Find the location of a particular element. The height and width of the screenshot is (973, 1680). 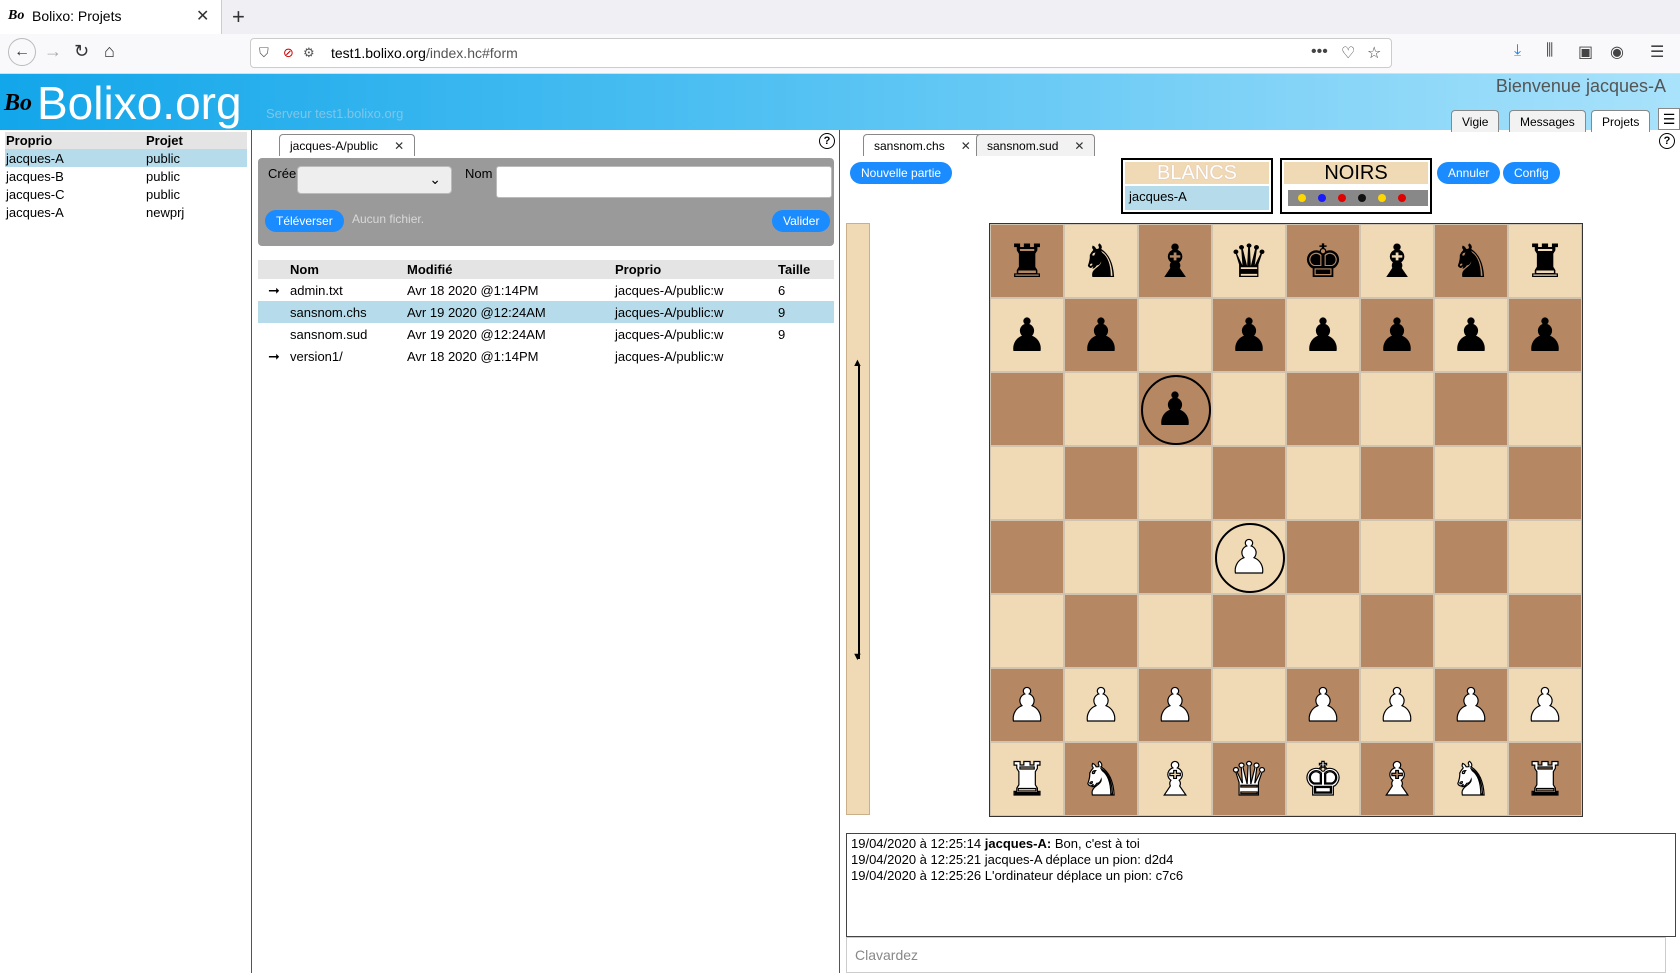

square-d5 is located at coordinates (1249, 483).